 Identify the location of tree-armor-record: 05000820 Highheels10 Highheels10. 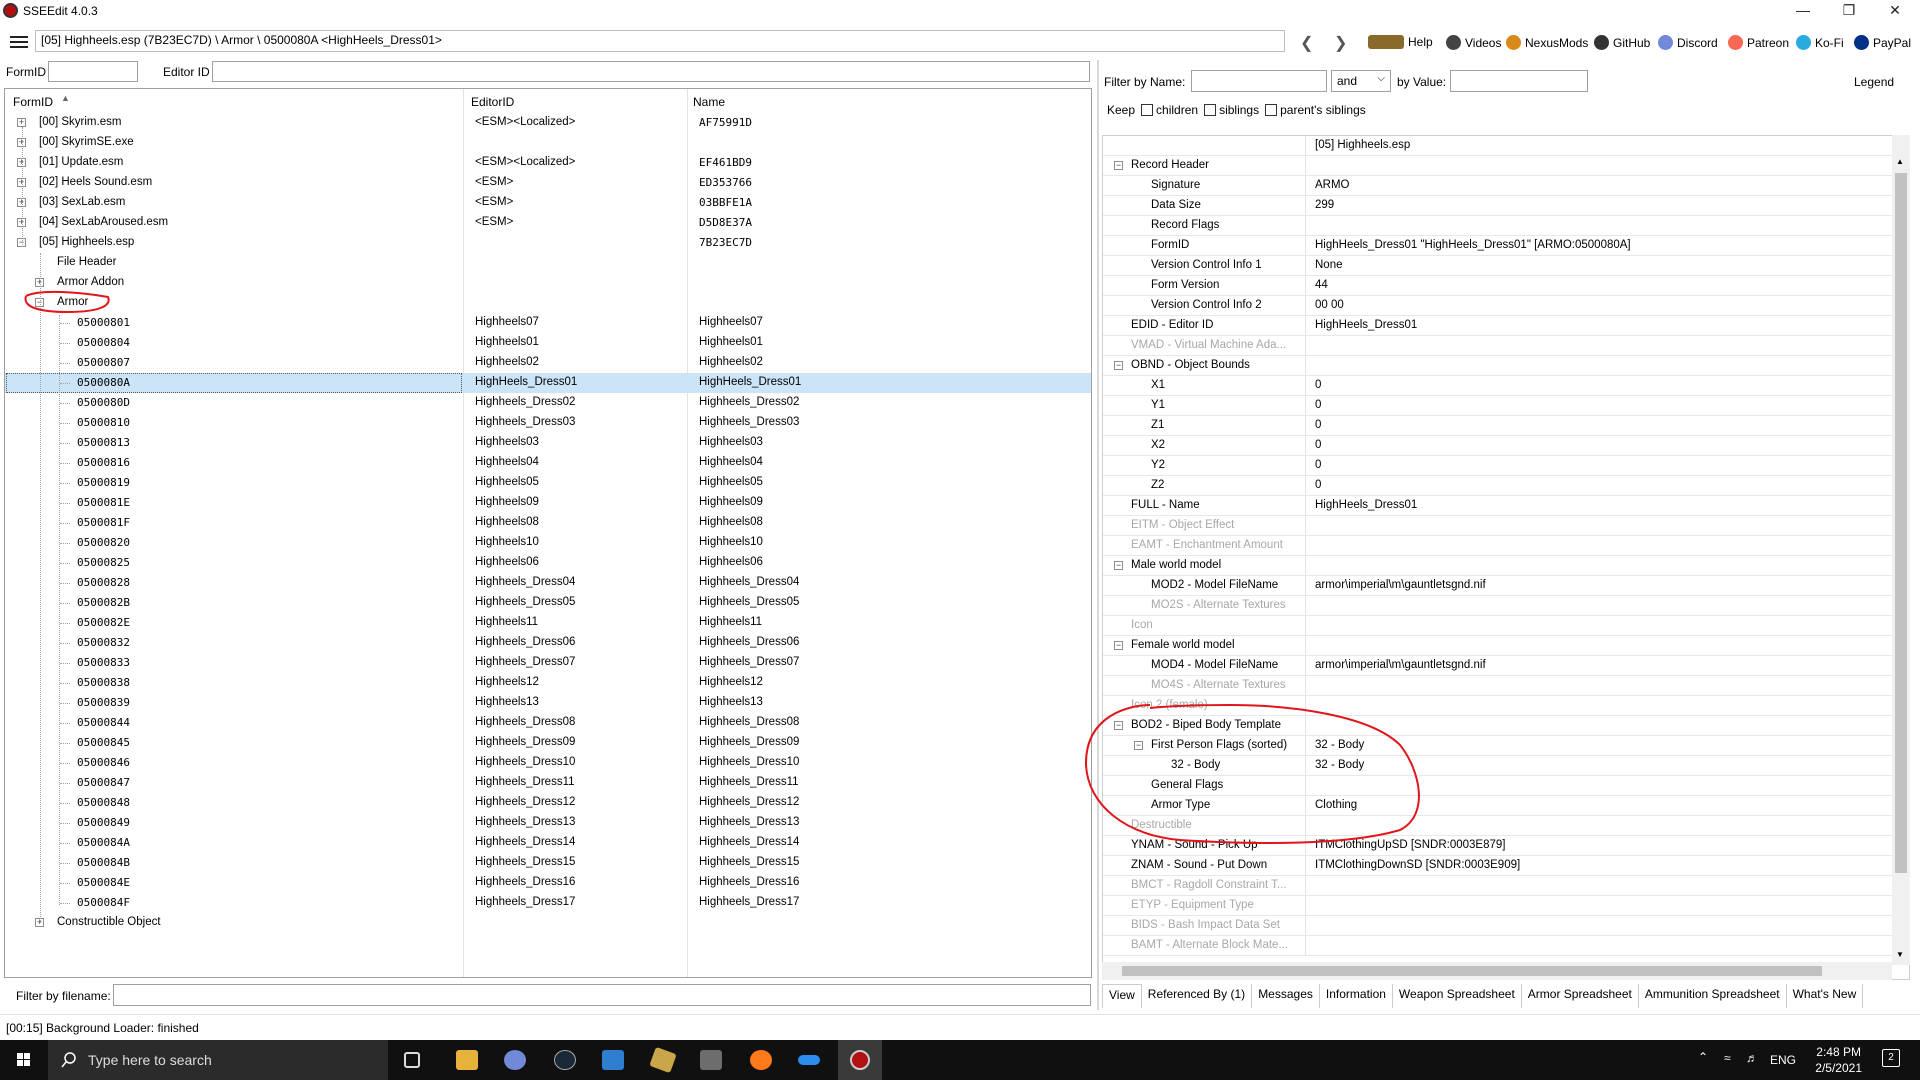
(548, 543).